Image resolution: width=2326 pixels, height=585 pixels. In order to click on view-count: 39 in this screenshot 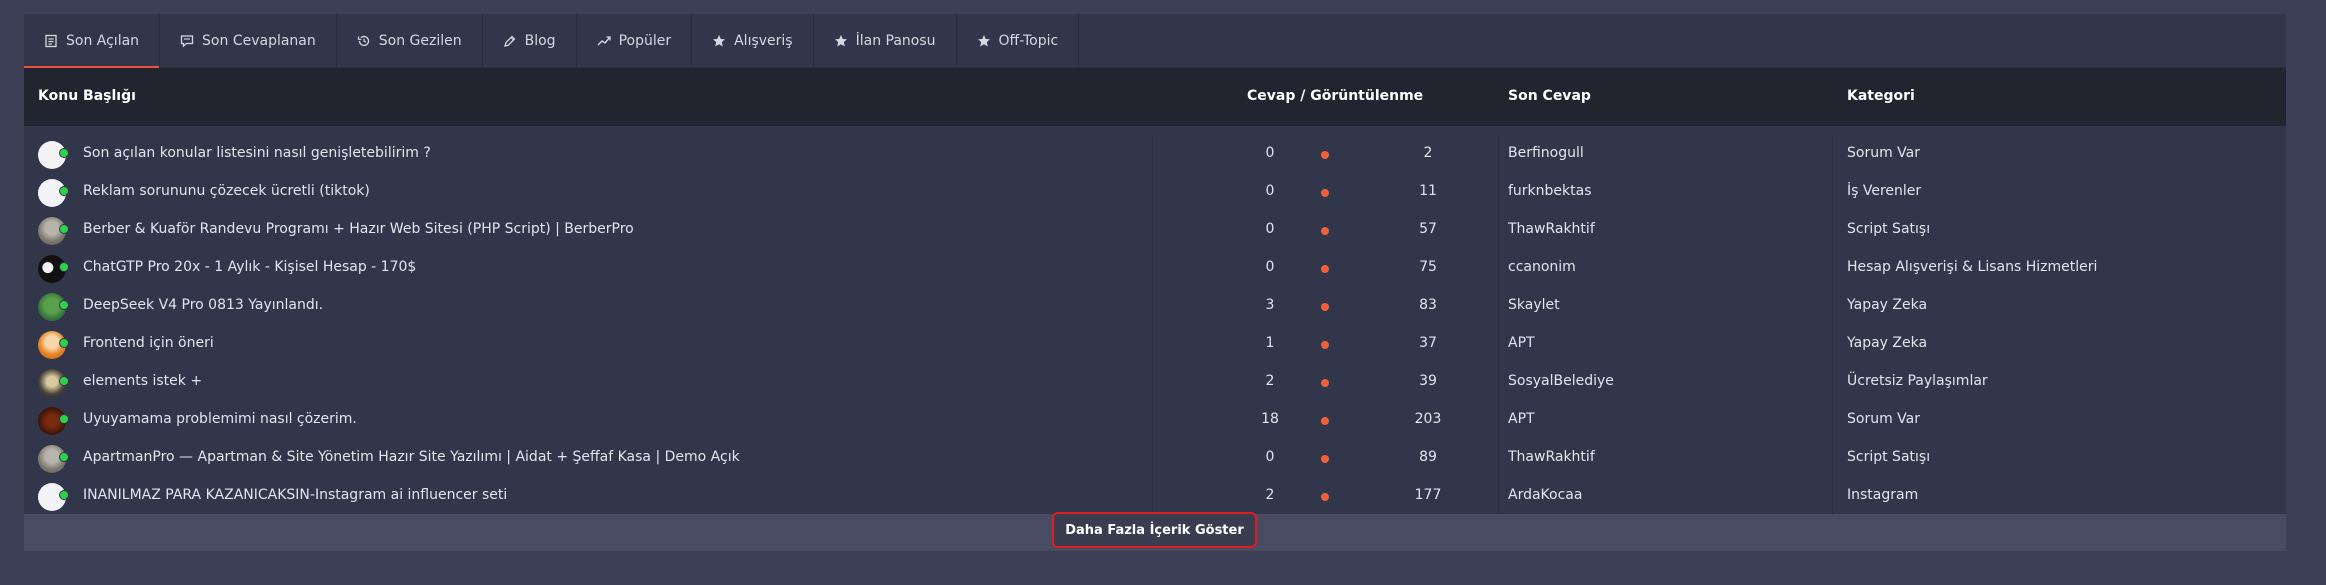, I will do `click(1428, 381)`.